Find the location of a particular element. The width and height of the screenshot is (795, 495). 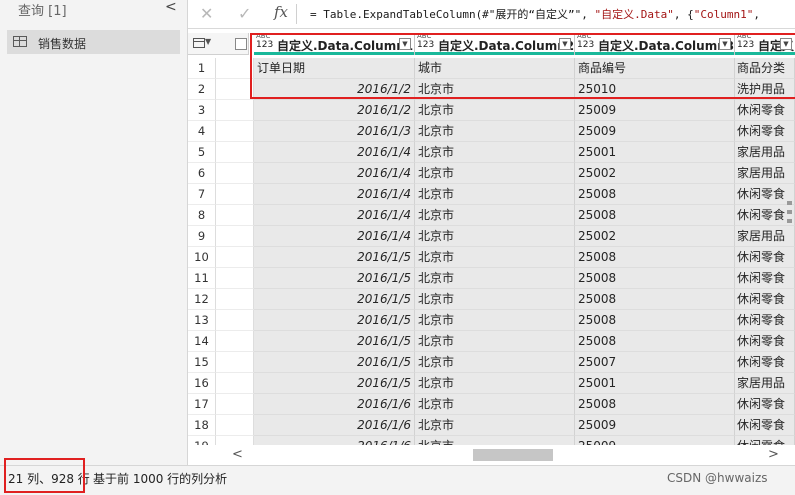

row-number: 10 is located at coordinates (202, 257).